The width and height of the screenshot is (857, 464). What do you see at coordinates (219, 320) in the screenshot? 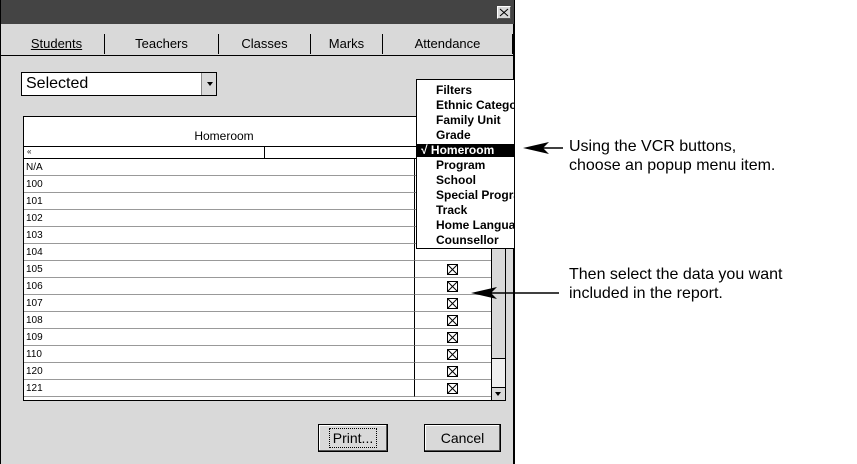
I see `table-row: 108` at bounding box center [219, 320].